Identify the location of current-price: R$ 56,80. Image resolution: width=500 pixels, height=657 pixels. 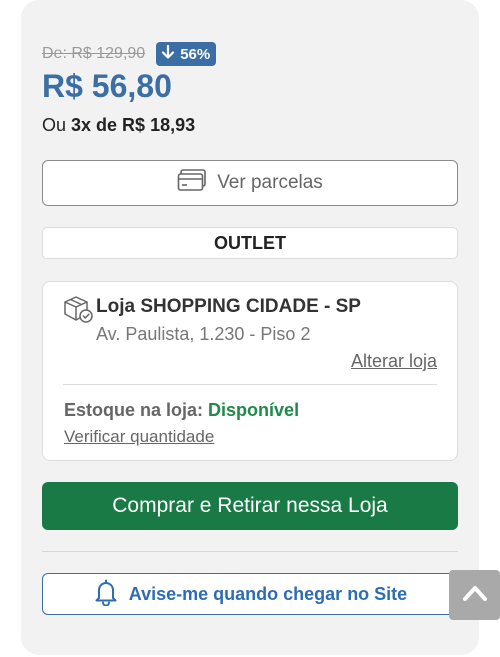
(107, 86).